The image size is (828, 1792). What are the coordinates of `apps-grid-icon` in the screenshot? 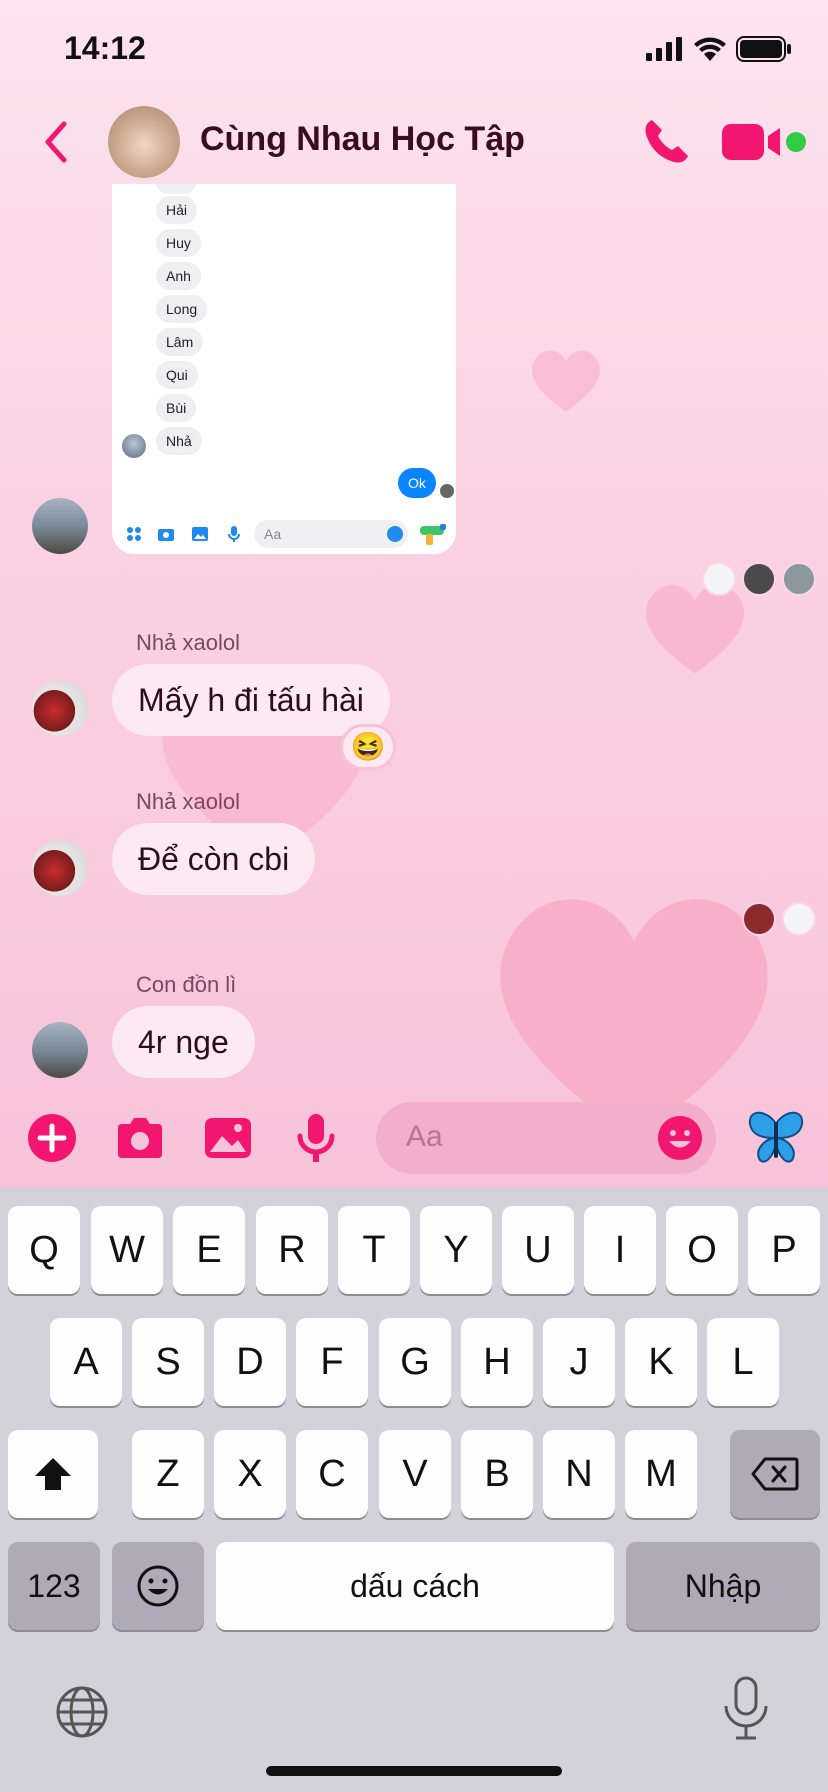 It's located at (134, 534).